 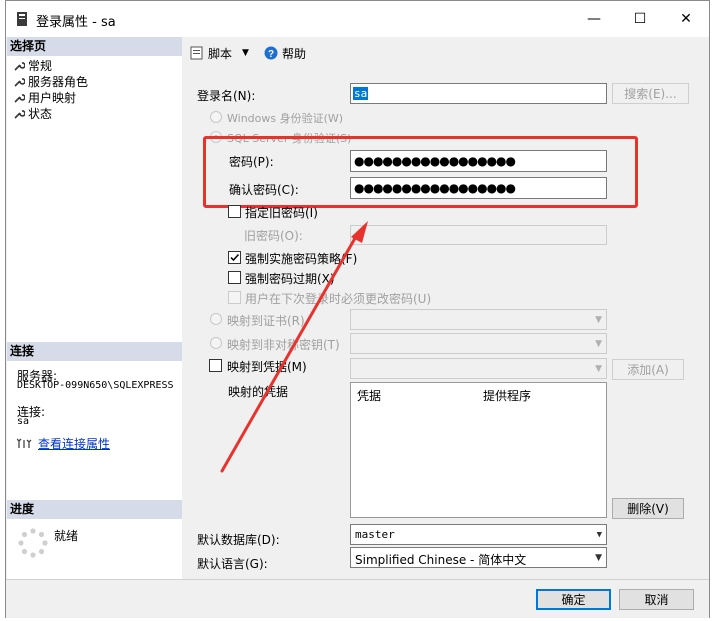 I want to click on annotation-arrow, so click(x=294, y=347).